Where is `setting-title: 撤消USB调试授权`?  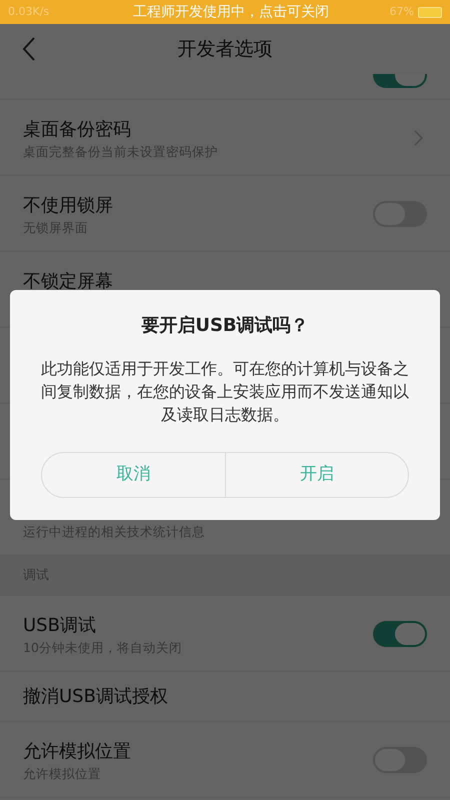
setting-title: 撤消USB调试授权 is located at coordinates (96, 696).